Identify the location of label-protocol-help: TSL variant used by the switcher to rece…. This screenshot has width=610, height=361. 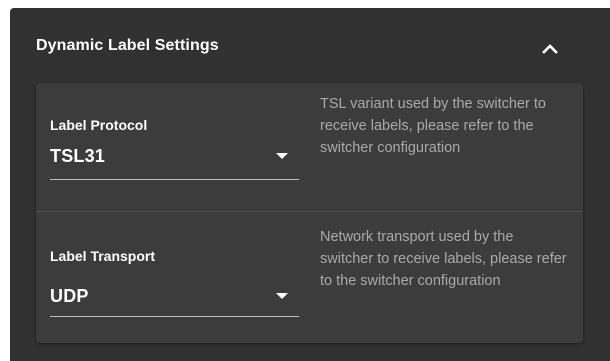
(433, 126).